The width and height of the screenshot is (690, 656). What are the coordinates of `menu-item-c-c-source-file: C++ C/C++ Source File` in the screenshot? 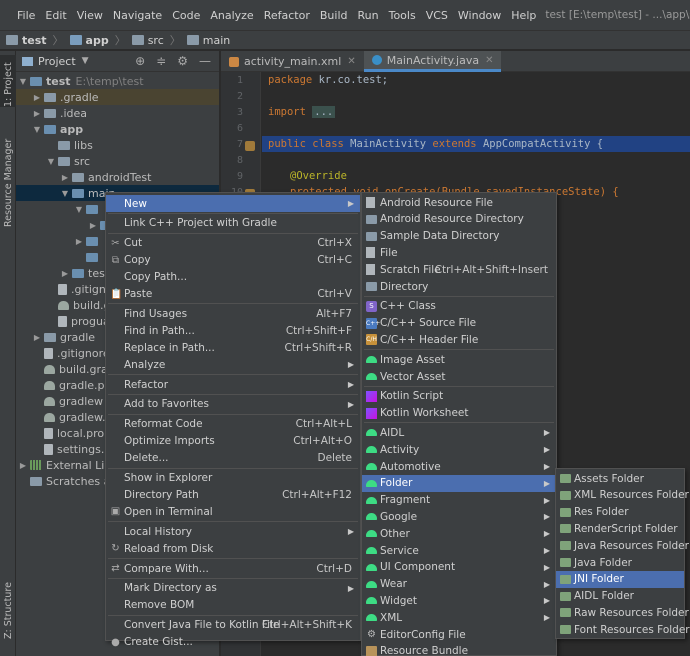 It's located at (459, 323).